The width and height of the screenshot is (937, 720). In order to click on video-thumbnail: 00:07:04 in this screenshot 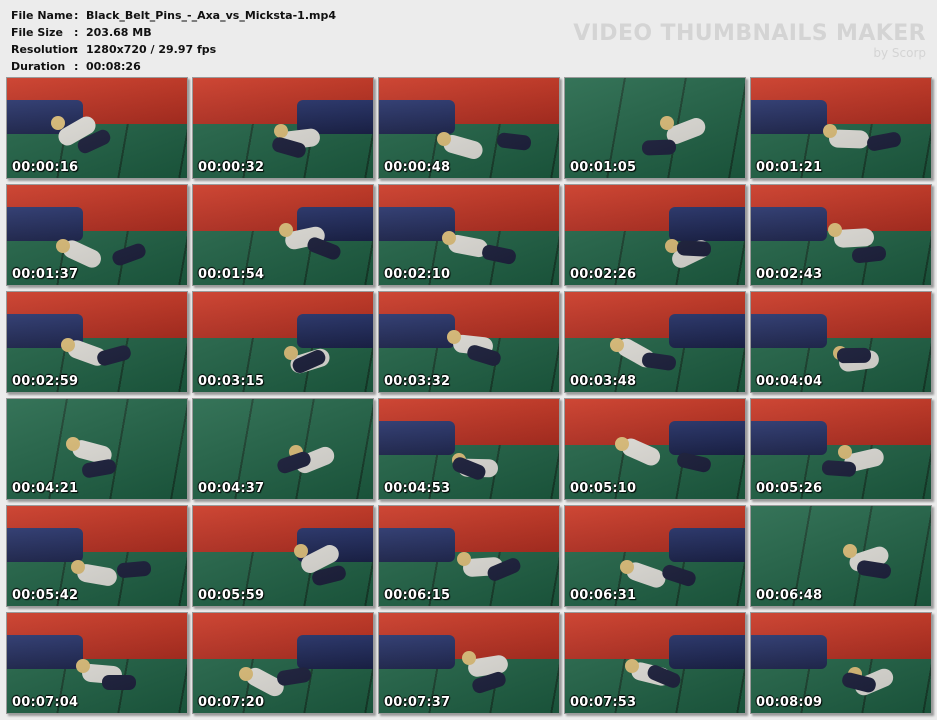, I will do `click(97, 663)`.